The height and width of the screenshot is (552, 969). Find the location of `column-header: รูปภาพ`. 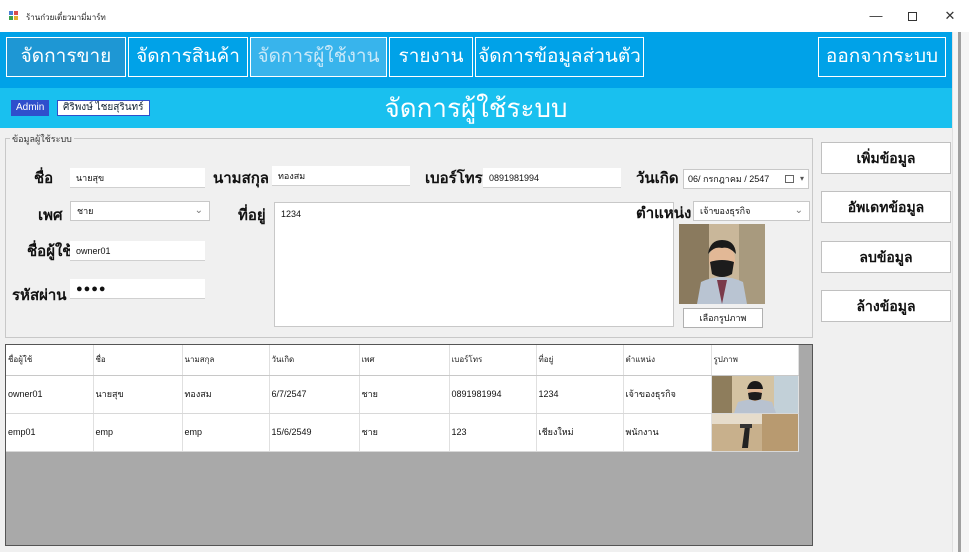

column-header: รูปภาพ is located at coordinates (755, 360).